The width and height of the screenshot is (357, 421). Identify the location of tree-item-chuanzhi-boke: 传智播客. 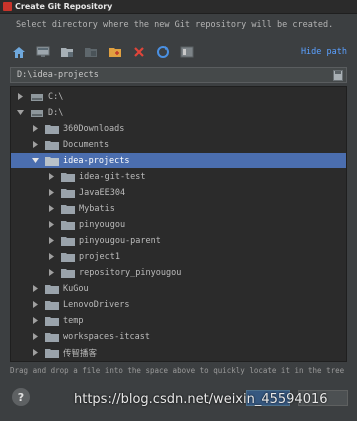
(178, 352).